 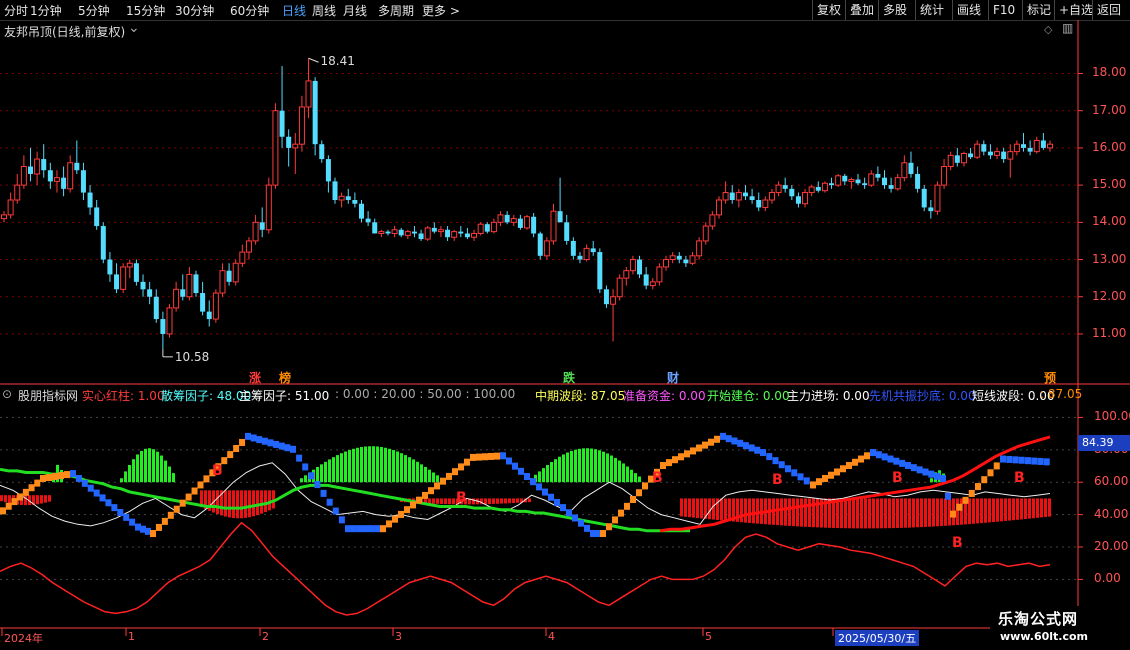 What do you see at coordinates (145, 10) in the screenshot?
I see `period-tab: 15分钟` at bounding box center [145, 10].